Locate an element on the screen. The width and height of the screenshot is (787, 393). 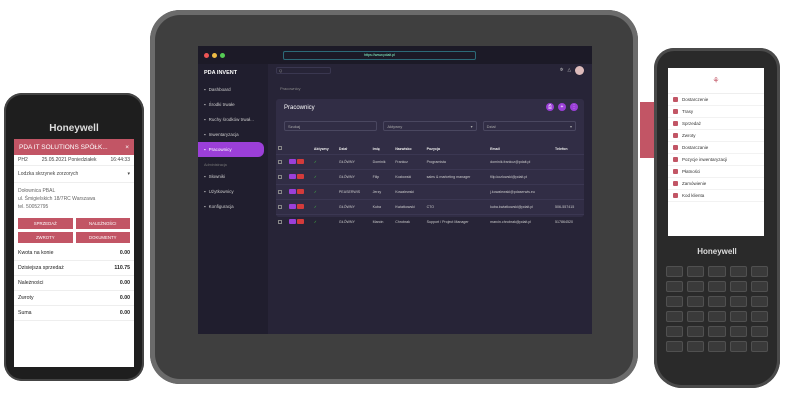
maximize-dot-icon is located at coordinates (222, 55).